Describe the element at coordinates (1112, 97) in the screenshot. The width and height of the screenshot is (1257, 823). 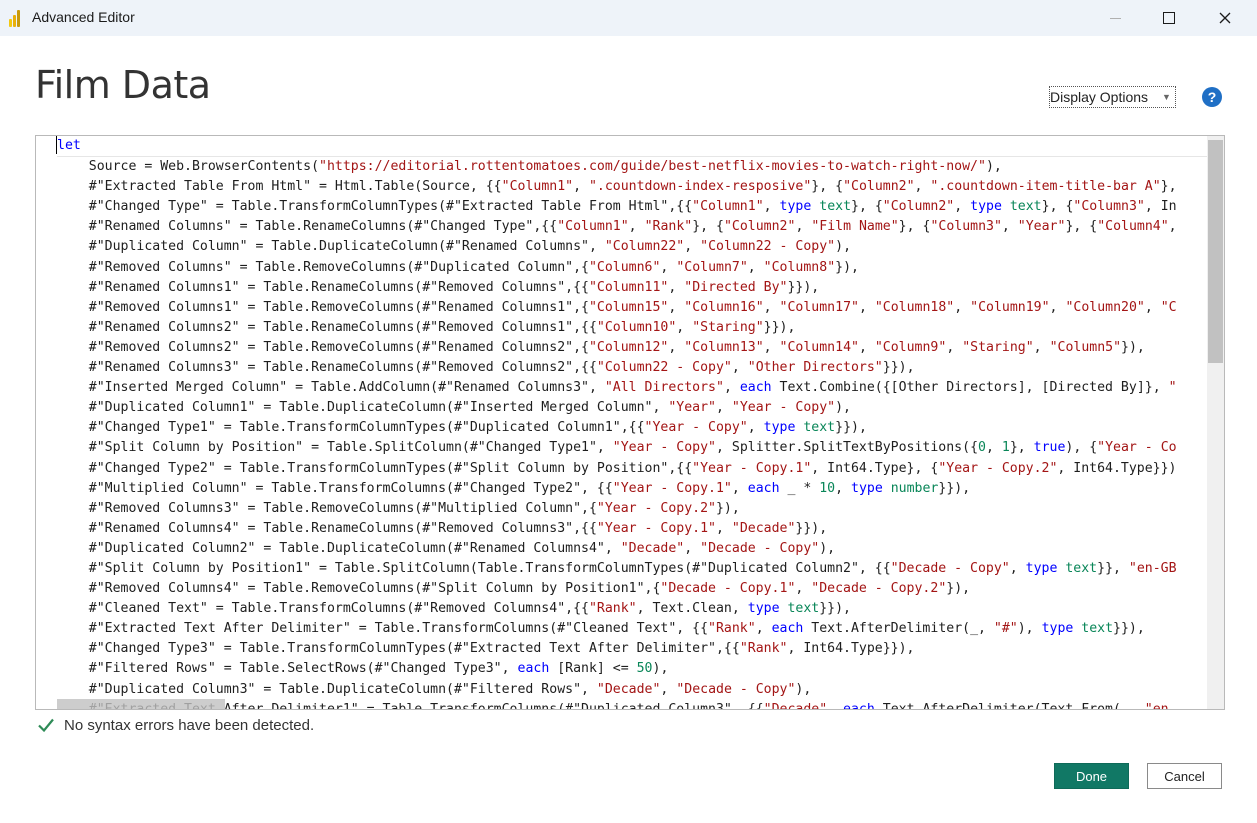
I see `display-options-dropdown: Display Options ▼` at that location.